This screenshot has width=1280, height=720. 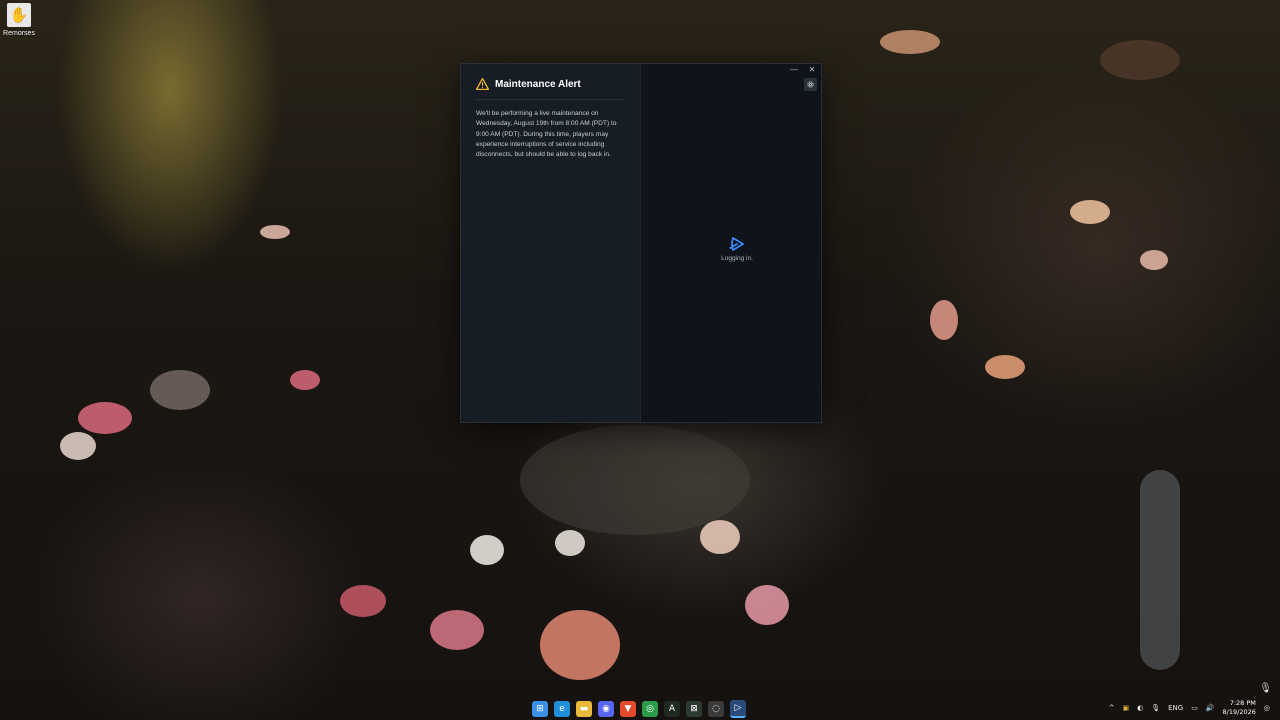 I want to click on ring-app-icon: ◌, so click(x=716, y=709).